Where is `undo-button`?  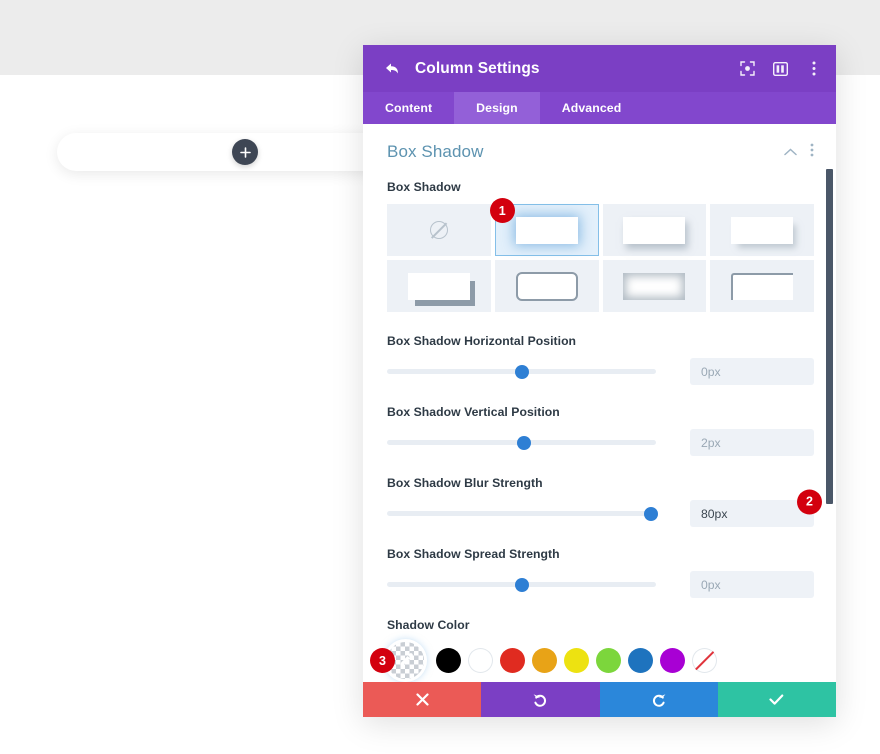
undo-button is located at coordinates (540, 699).